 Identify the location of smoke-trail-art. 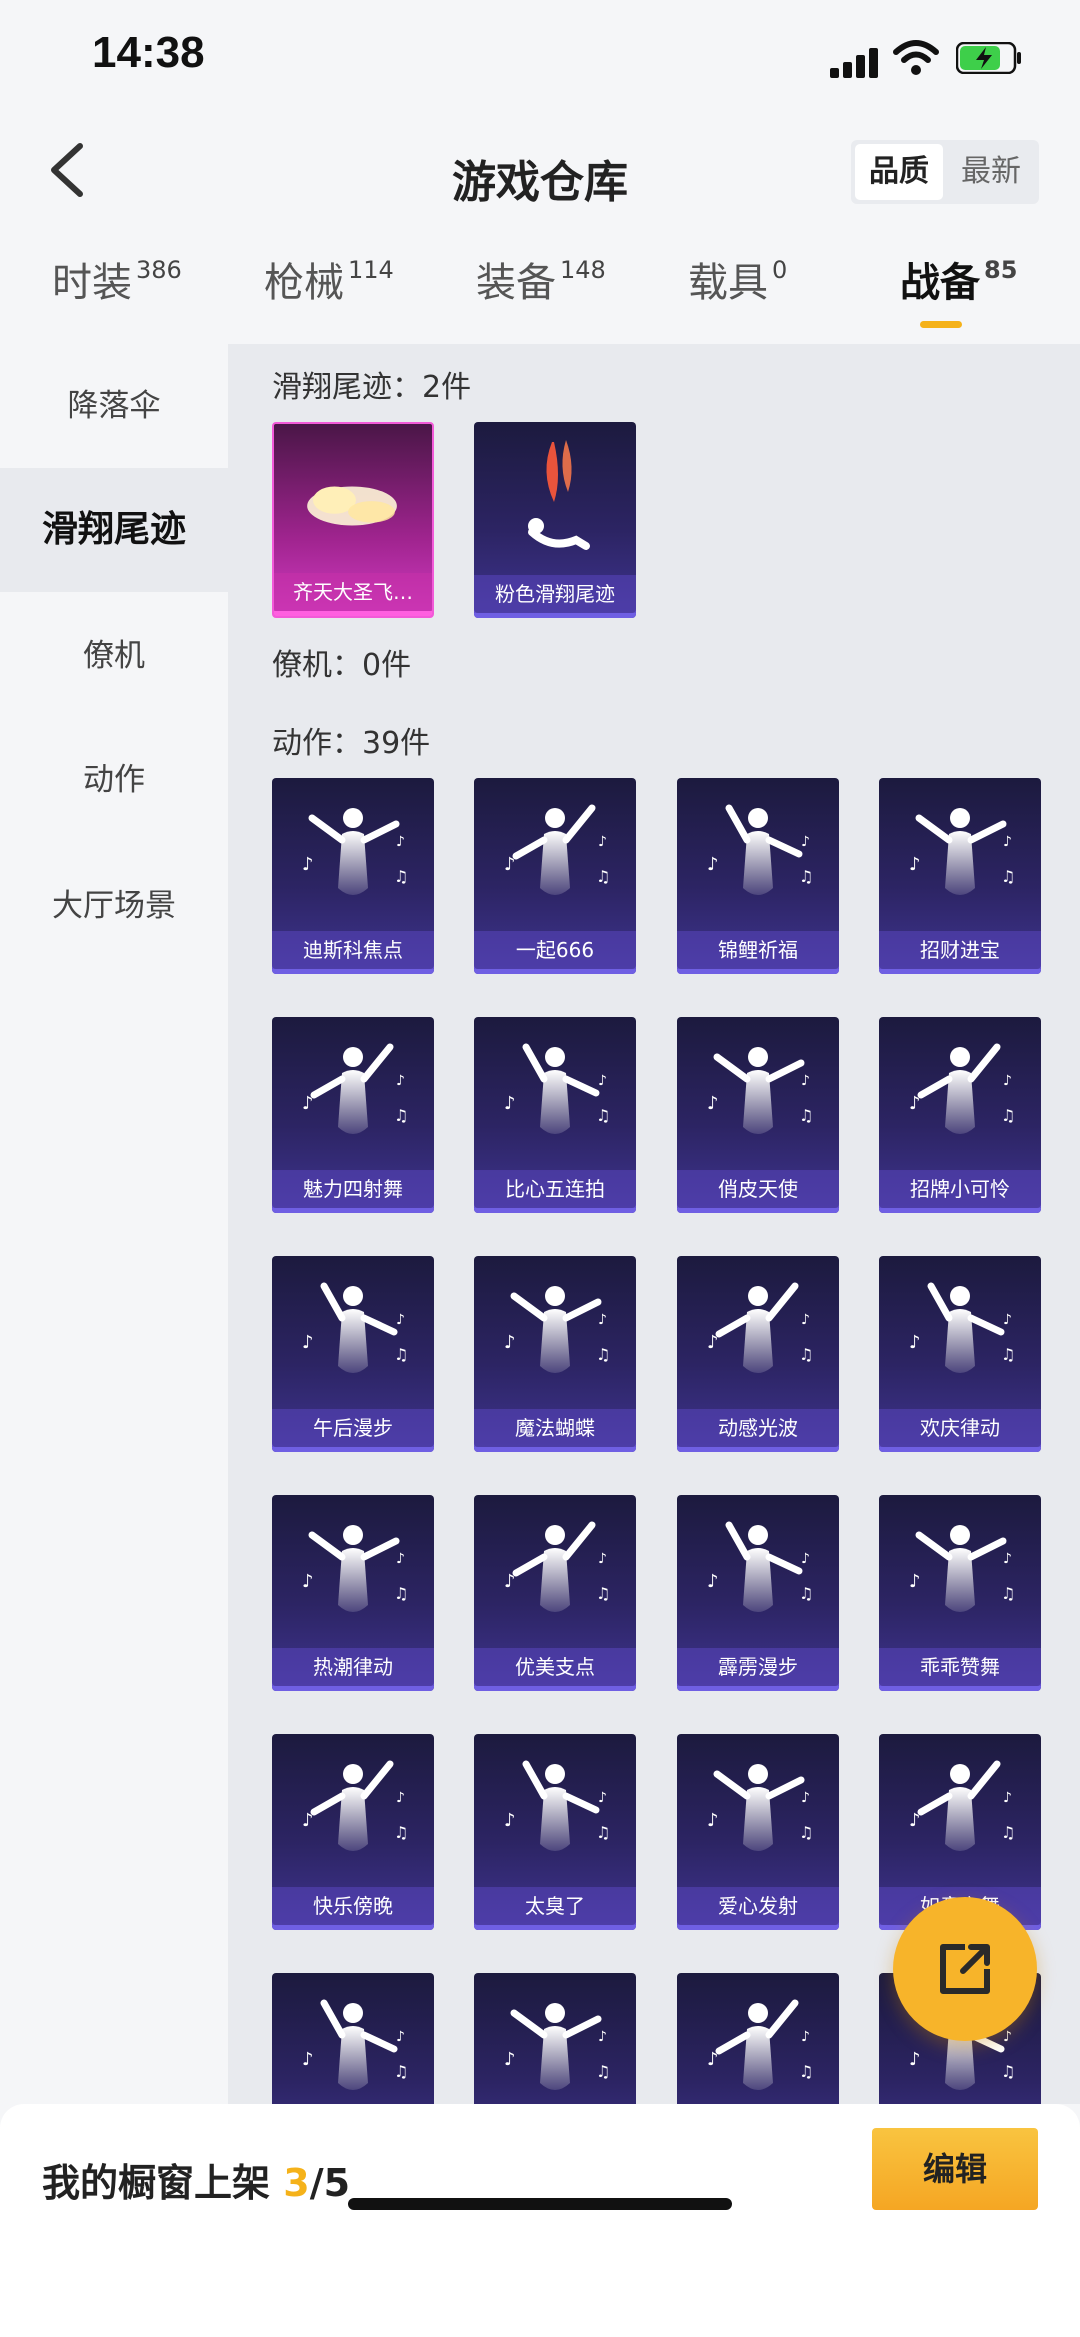
(559, 495).